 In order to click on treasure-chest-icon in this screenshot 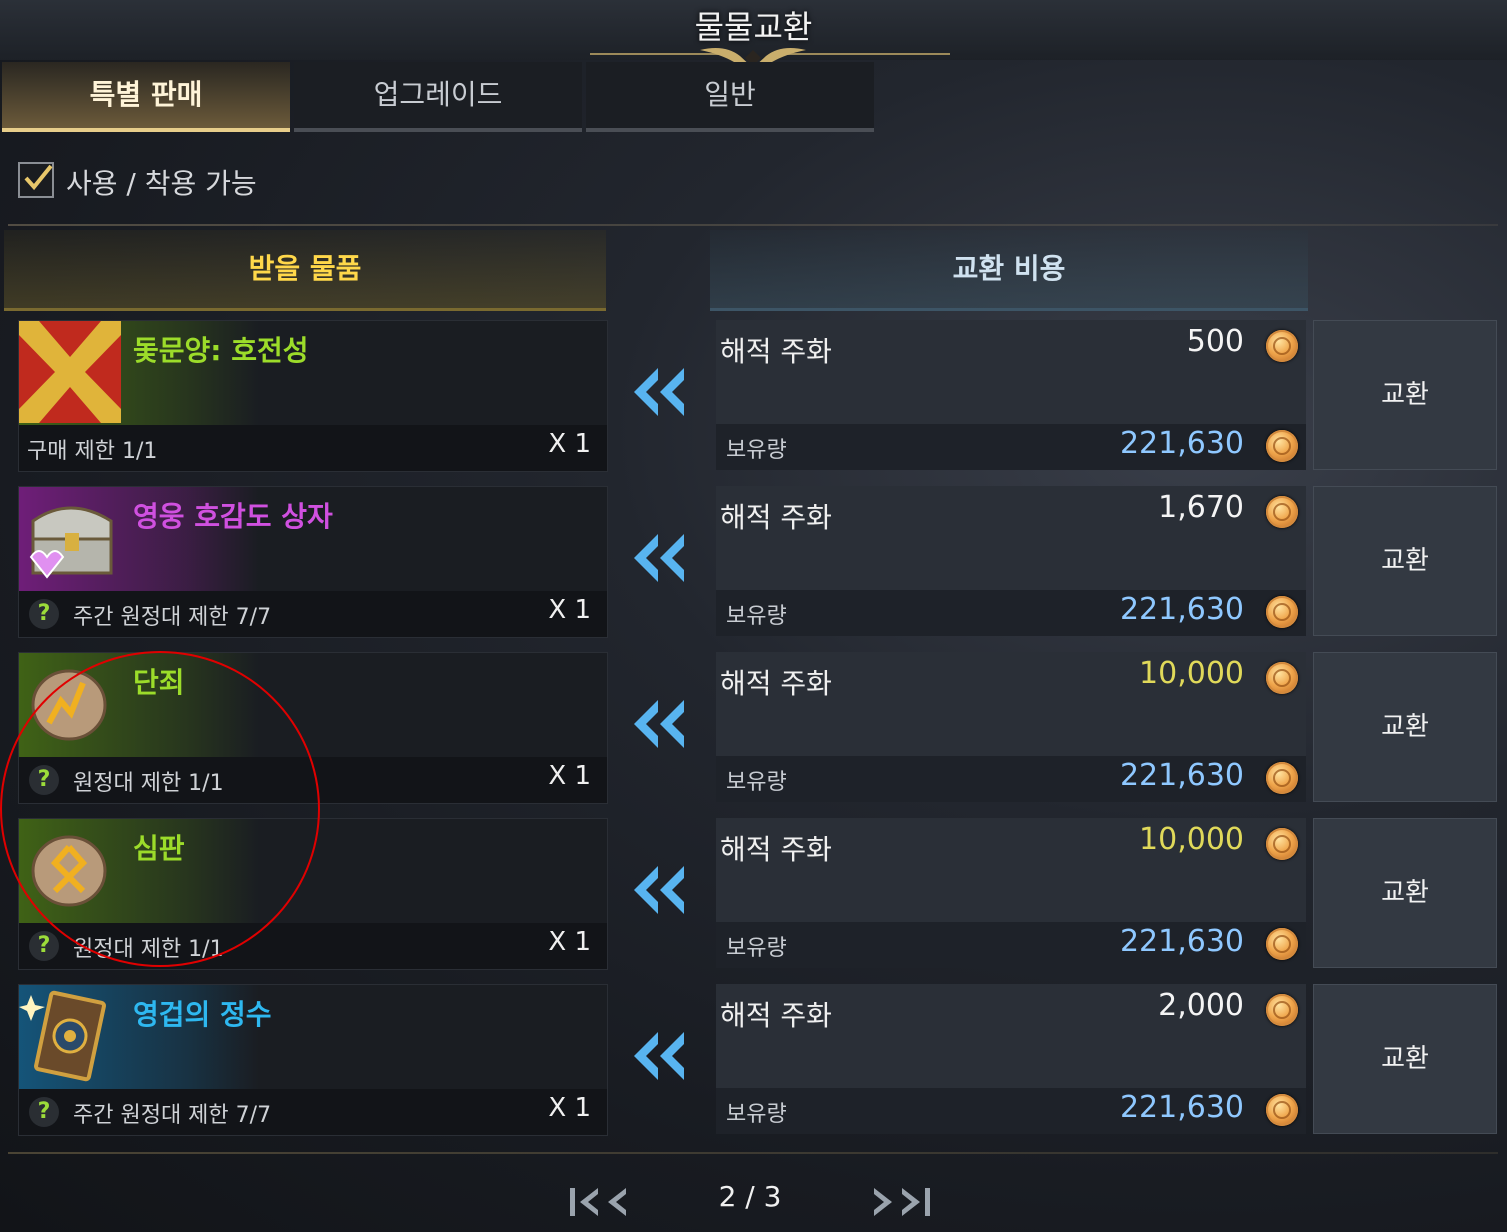, I will do `click(70, 538)`.